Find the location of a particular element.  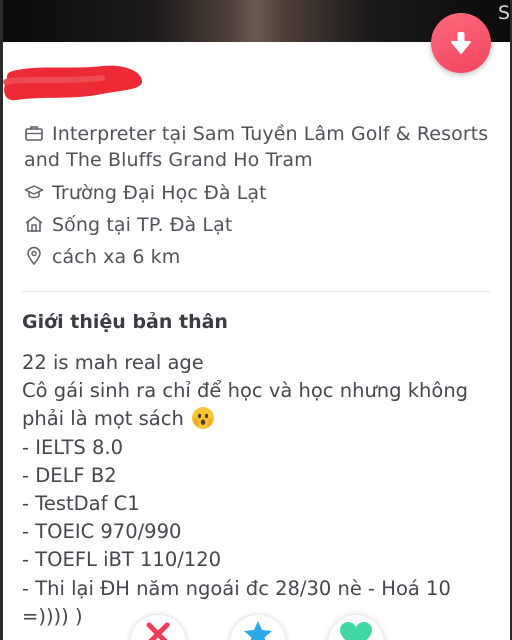

bio-line: 22 is mah real age is located at coordinates (113, 362).